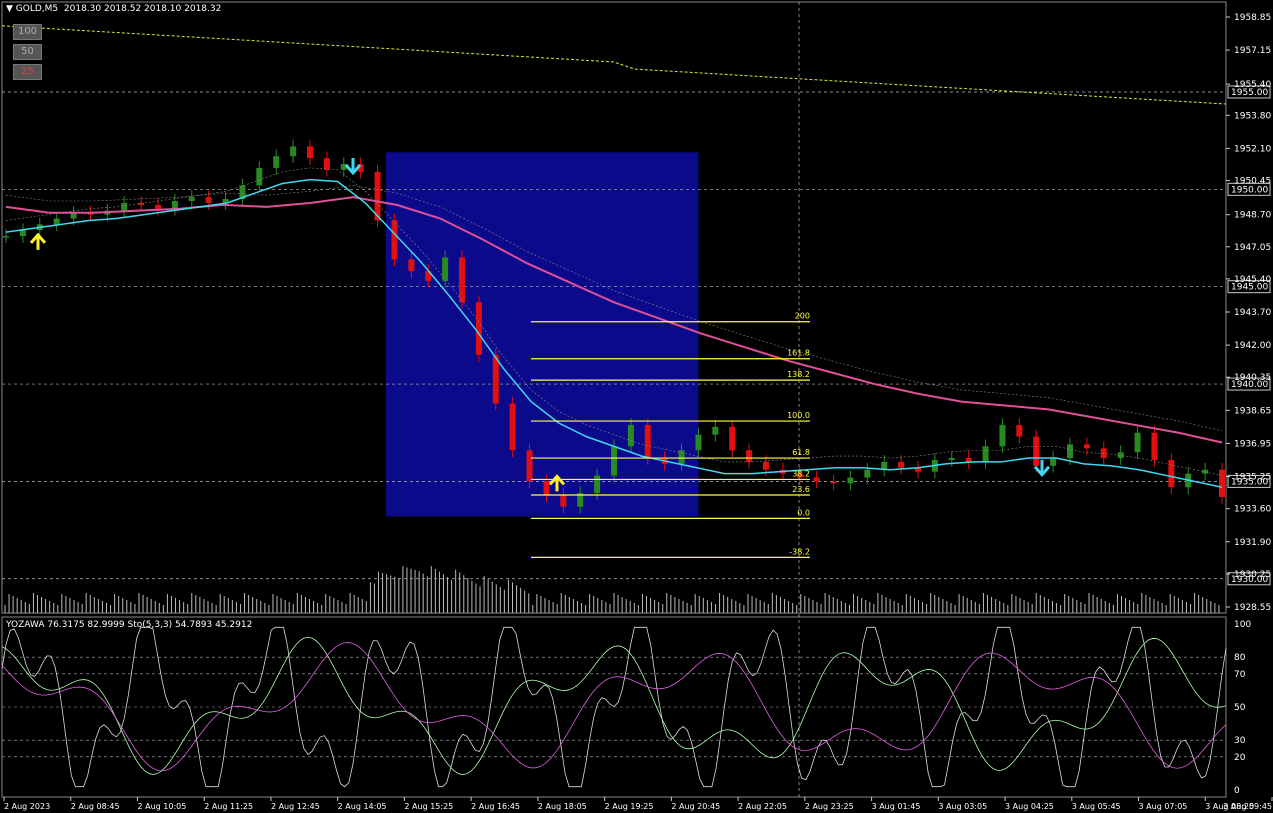 This screenshot has height=813, width=1273. I want to click on x-tick-label: 2 Aug 18:05, so click(562, 806).